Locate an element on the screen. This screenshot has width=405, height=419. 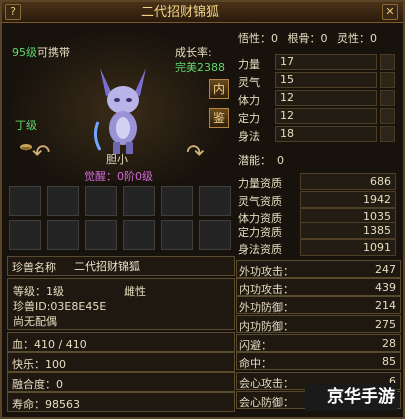
base-attr-row: 灵气 15 is located at coordinates (318, 80).